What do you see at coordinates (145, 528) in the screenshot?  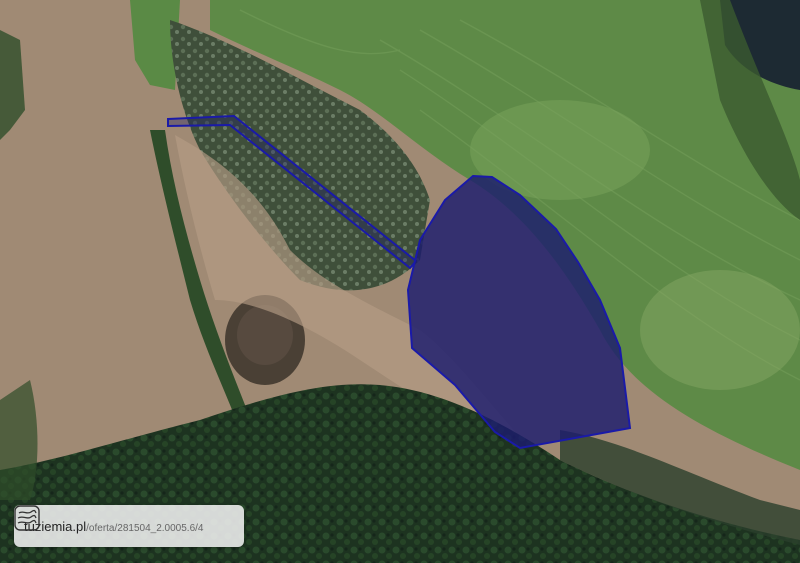 I see `watermark-path: /oferta/281504_2.0005.6/4` at bounding box center [145, 528].